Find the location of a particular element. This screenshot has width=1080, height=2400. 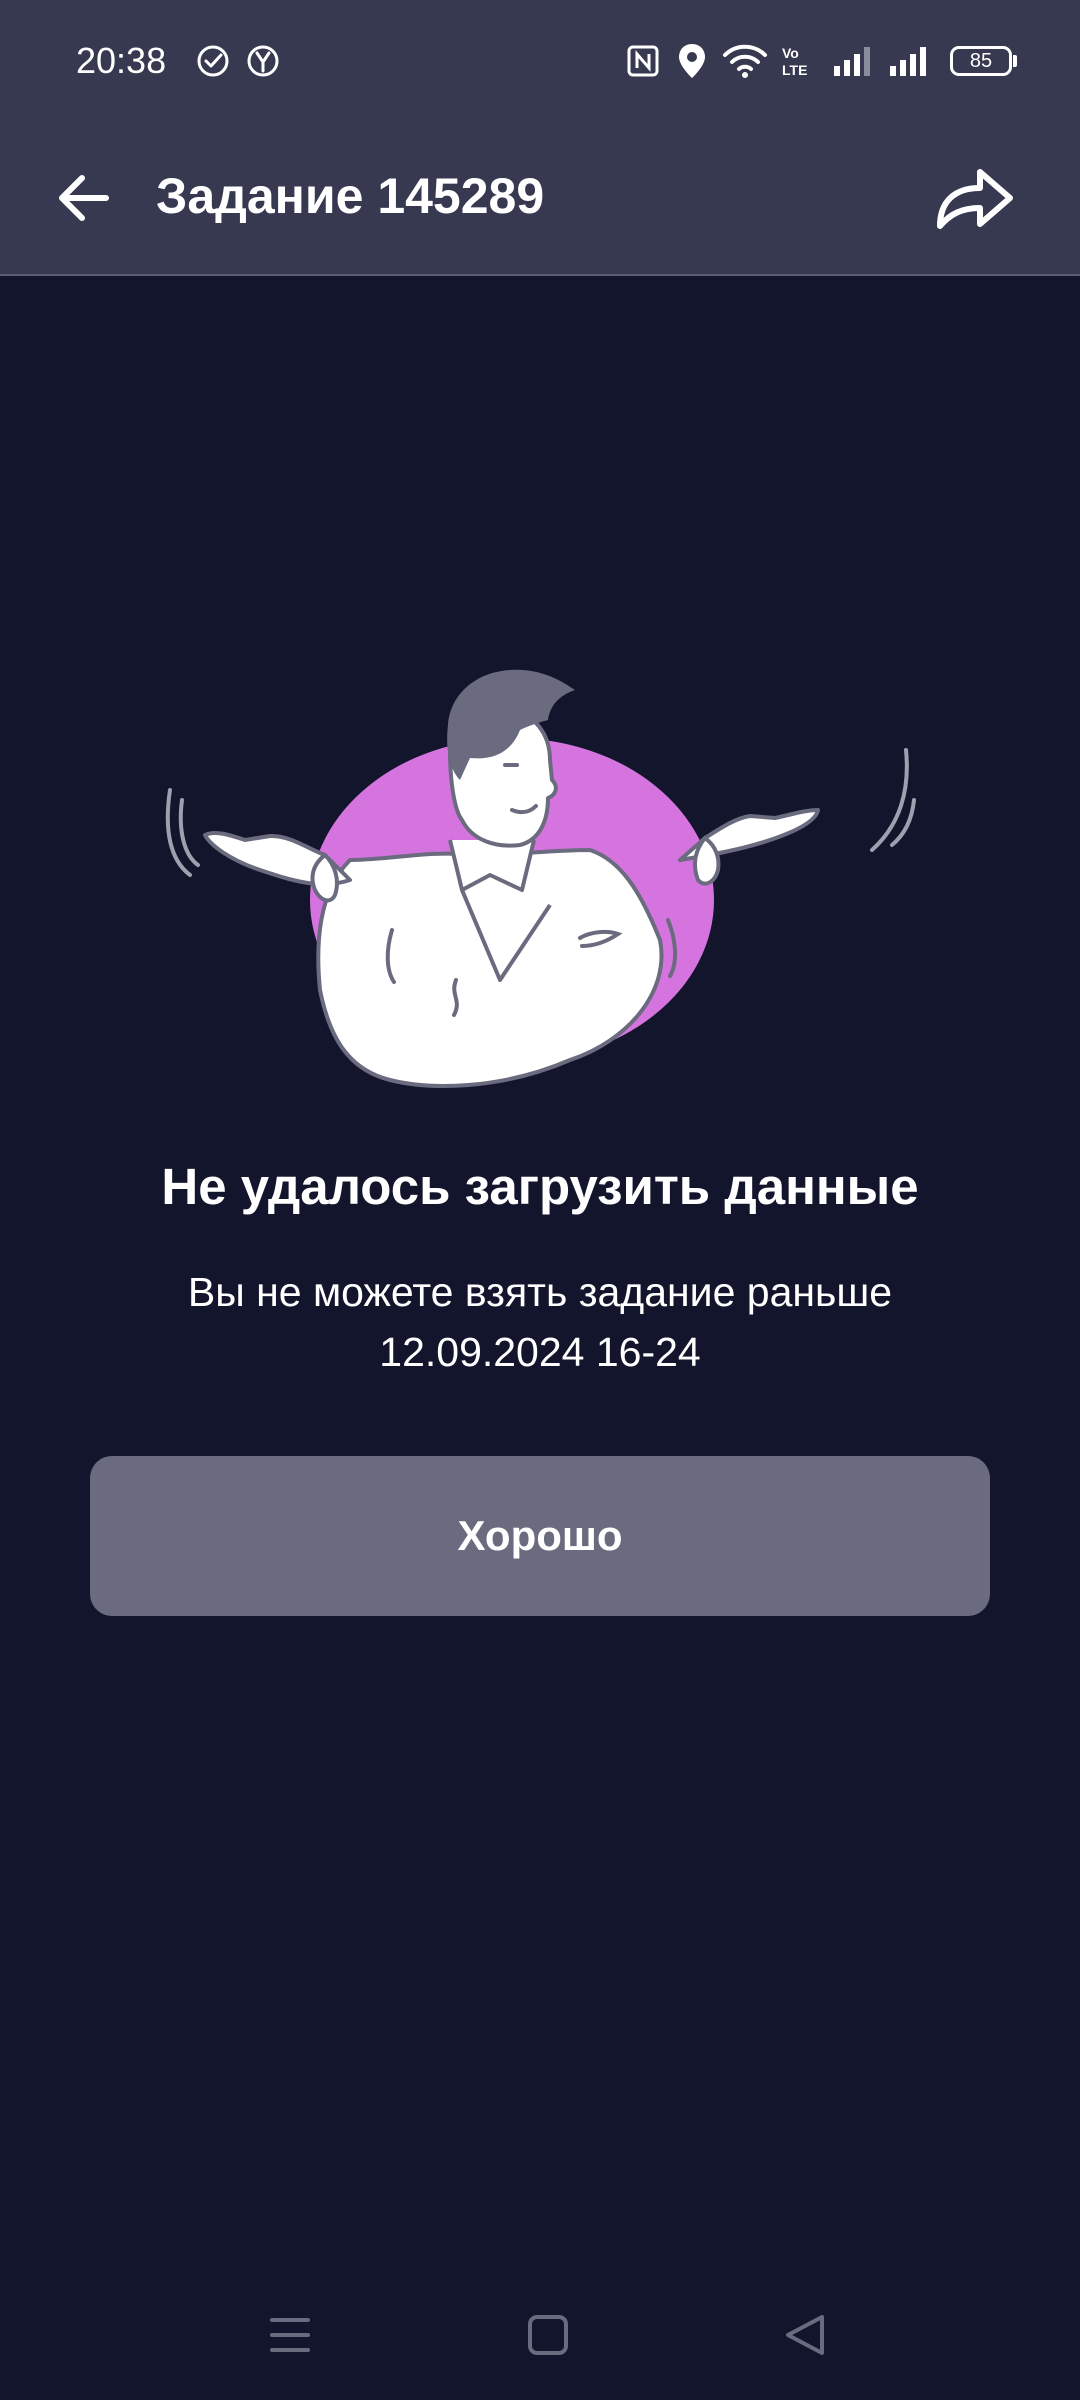

status-bar: 20:38 Vo LTE 85 is located at coordinates (540, 60).